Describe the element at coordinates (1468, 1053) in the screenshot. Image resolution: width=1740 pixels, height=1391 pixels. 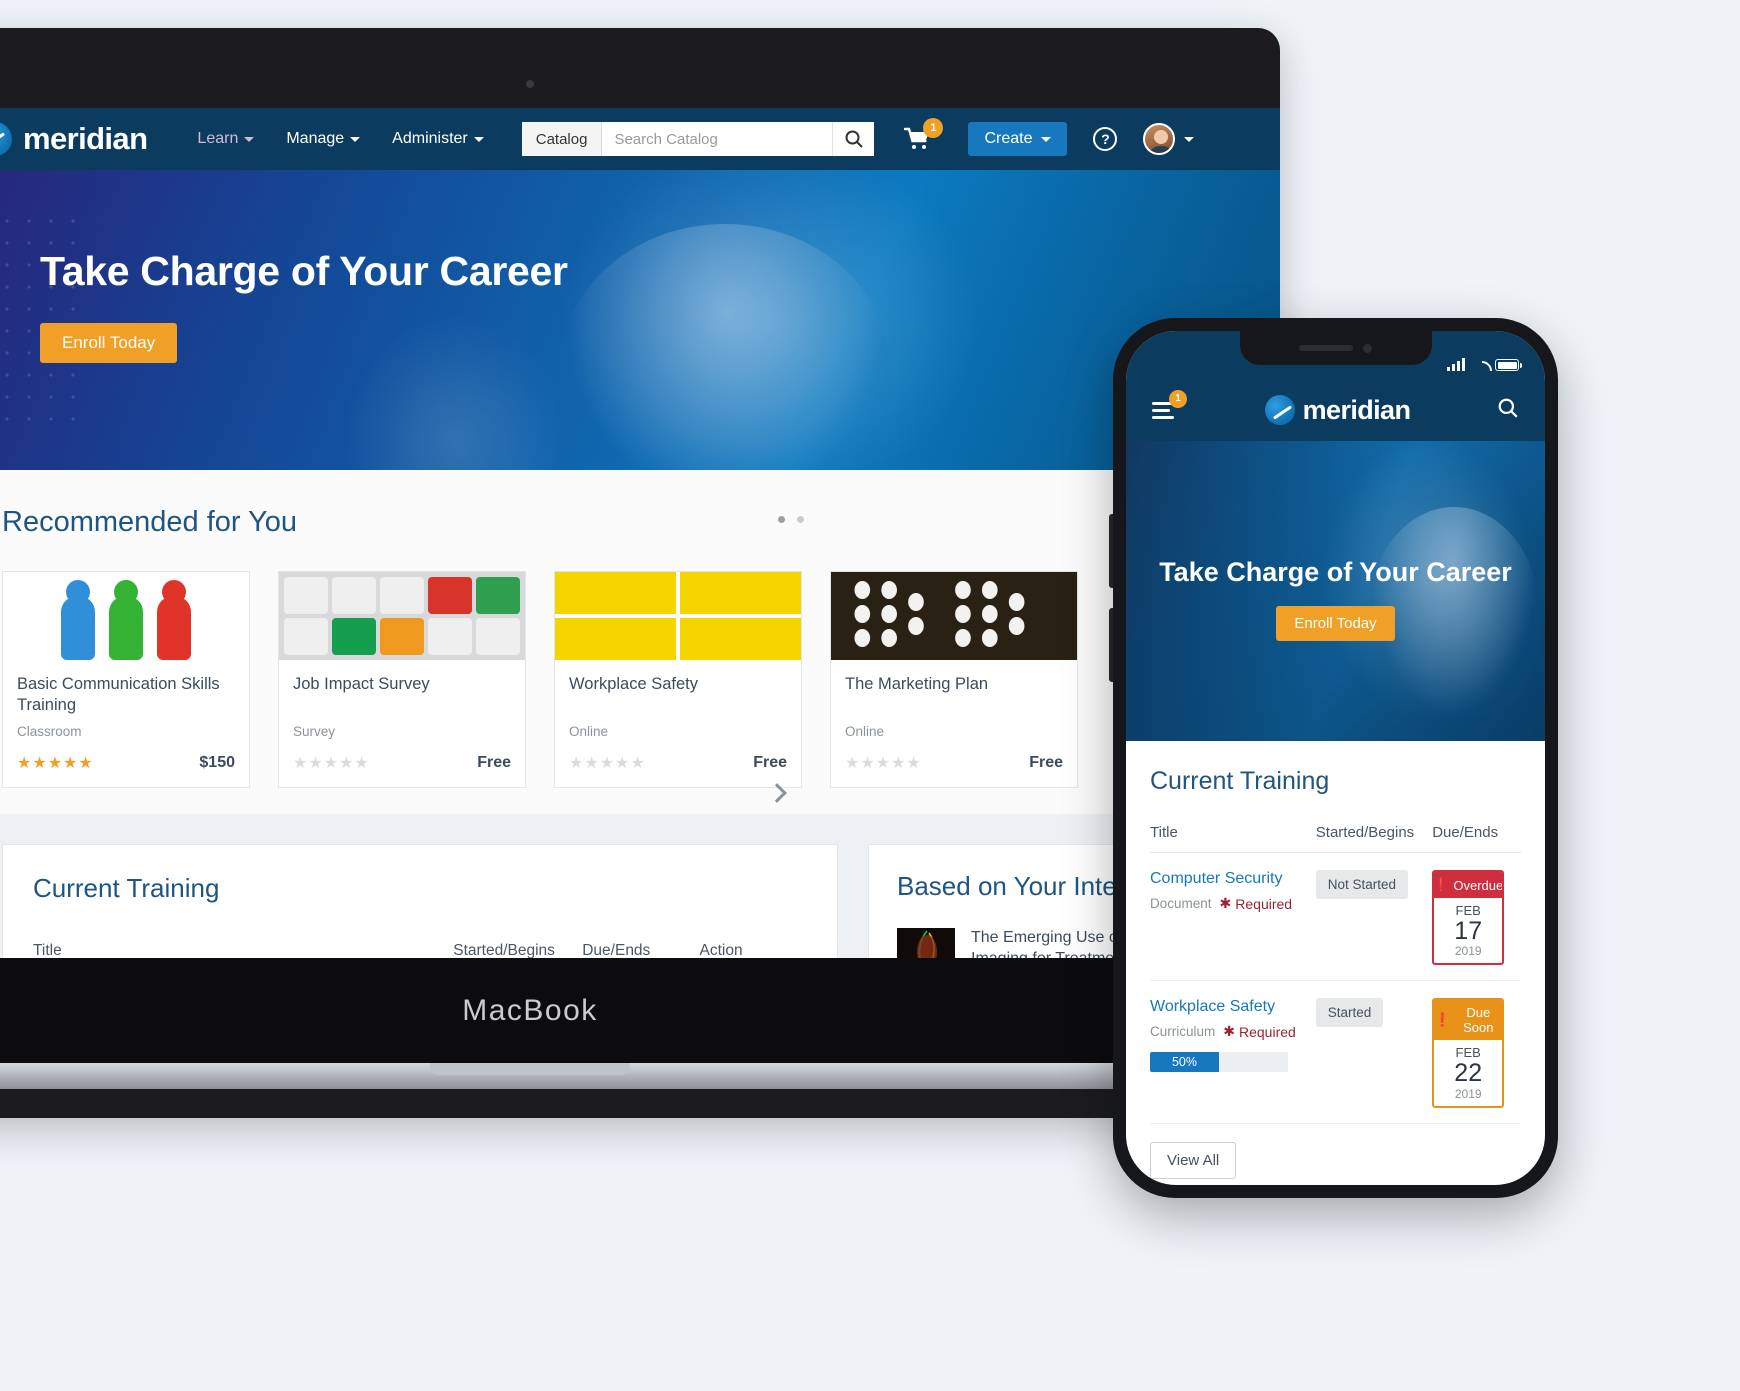
I see `due-date-card: ❗ Due Soon FEB 22 2019` at that location.